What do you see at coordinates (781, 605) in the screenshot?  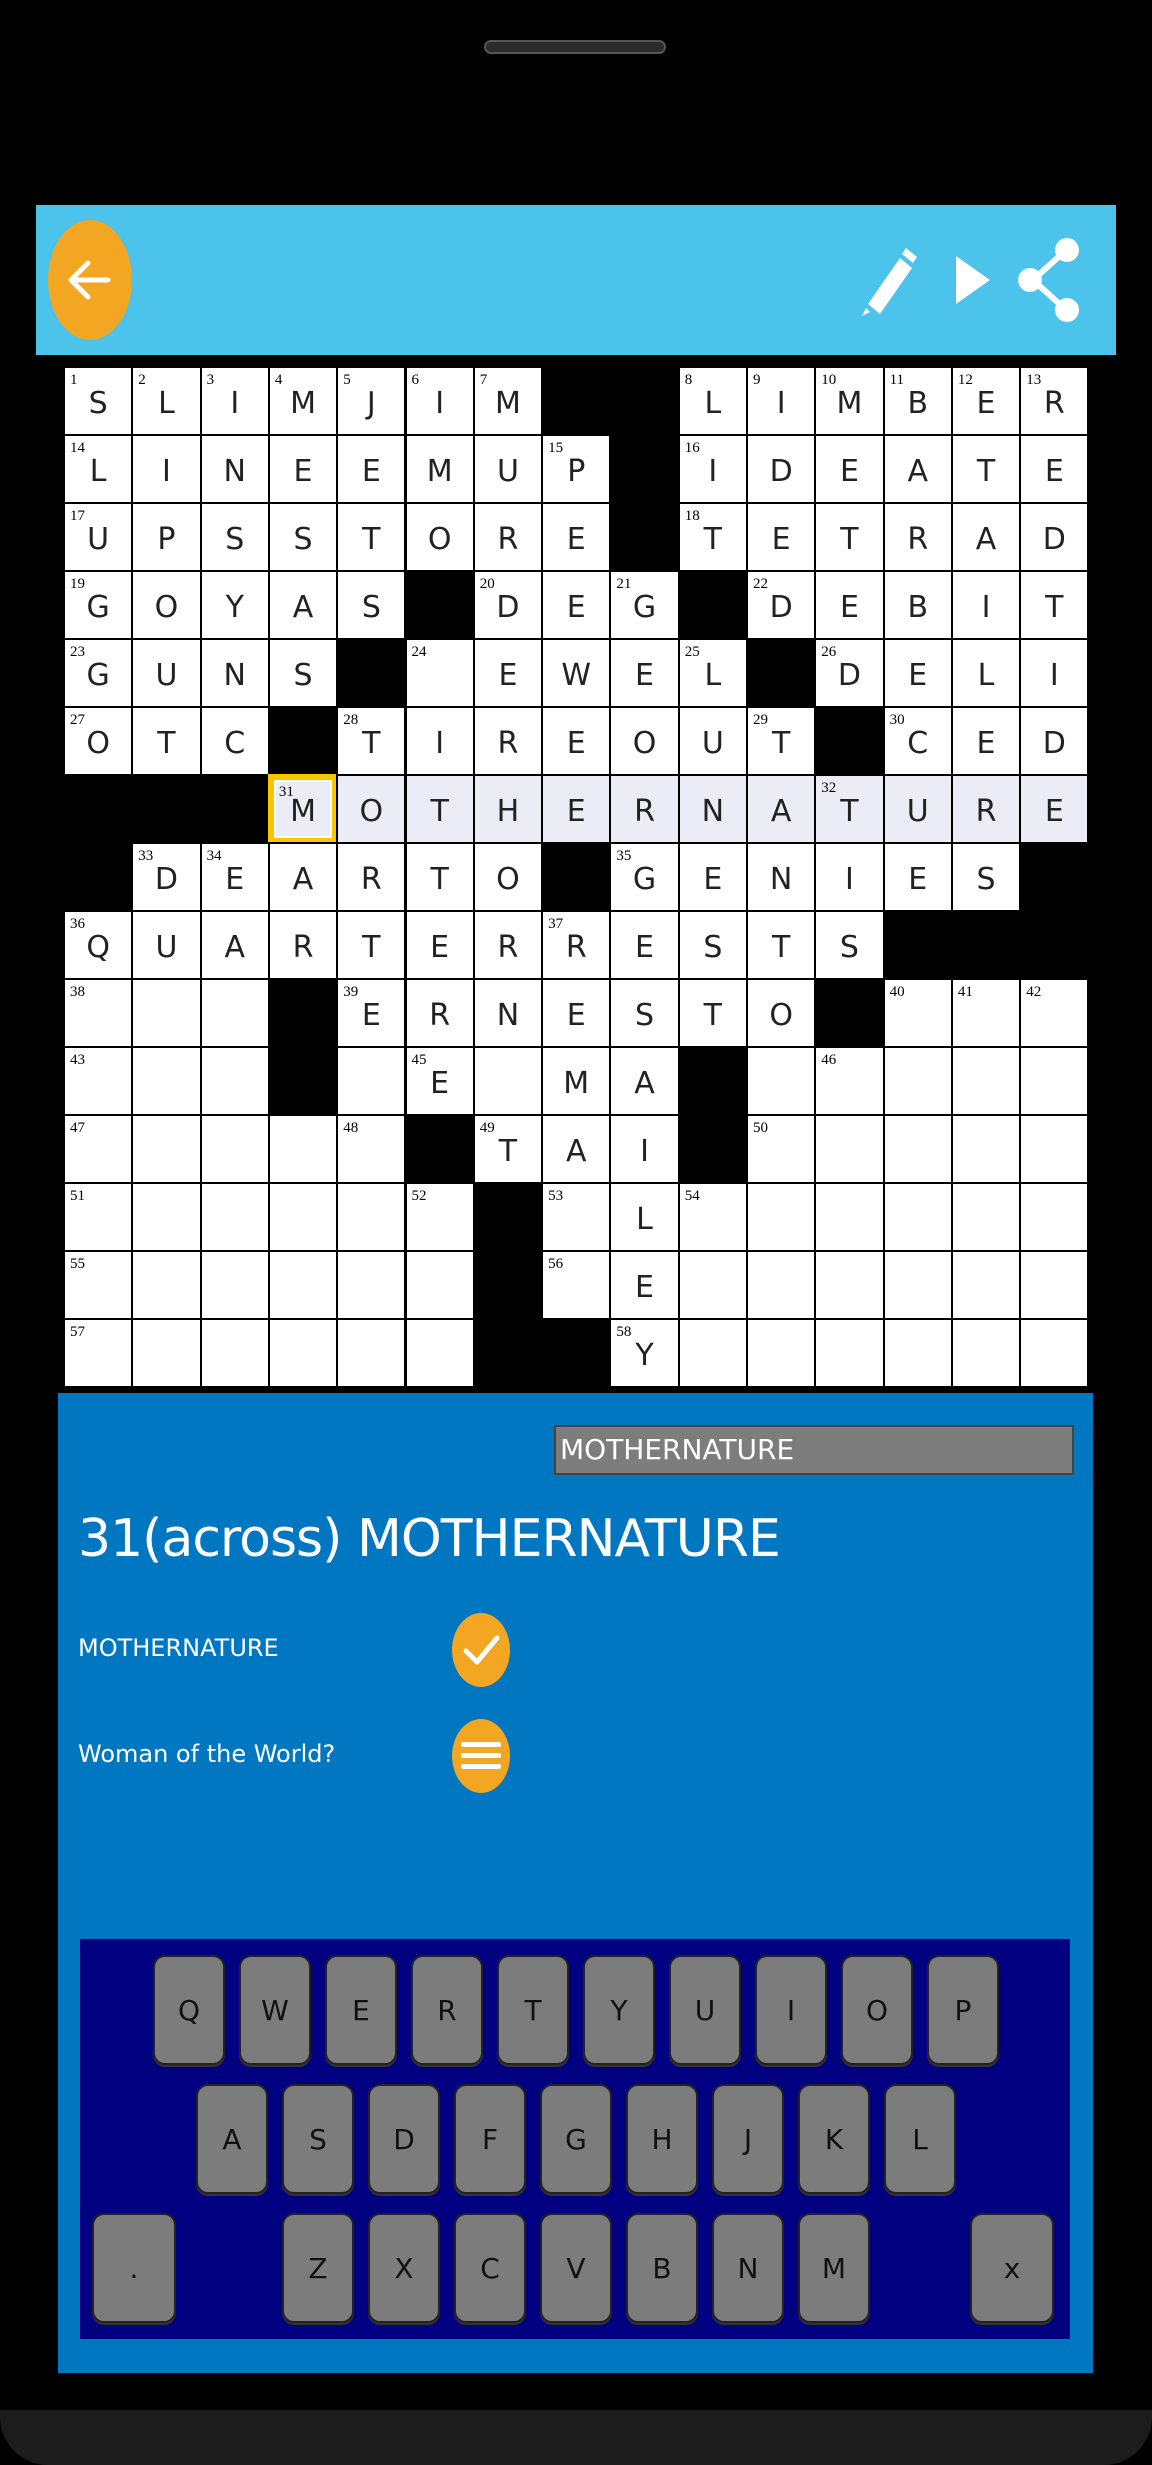 I see `grid-cell: 22 D` at bounding box center [781, 605].